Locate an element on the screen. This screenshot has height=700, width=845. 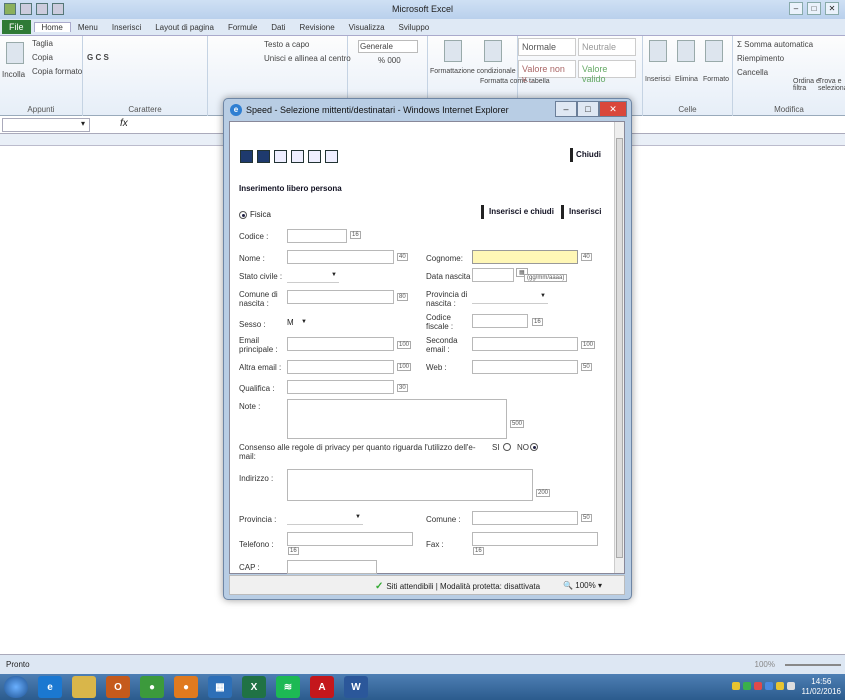
vertical-scrollbar is located at coordinates (619, 347).